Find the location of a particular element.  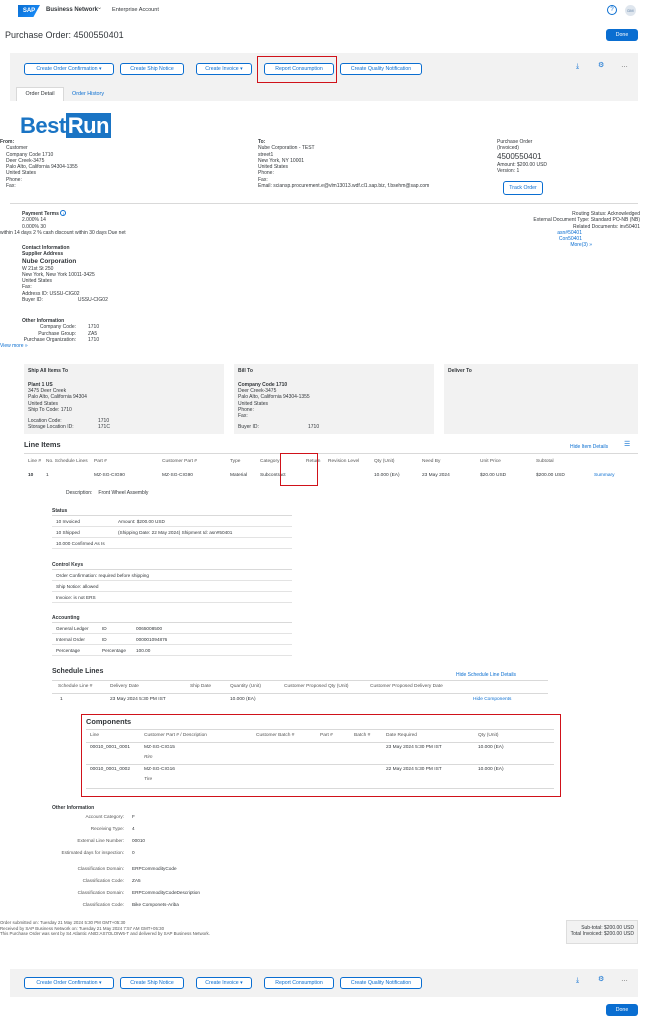

info-value: ERPCommodityCodeDescription is located at coordinates (166, 892).